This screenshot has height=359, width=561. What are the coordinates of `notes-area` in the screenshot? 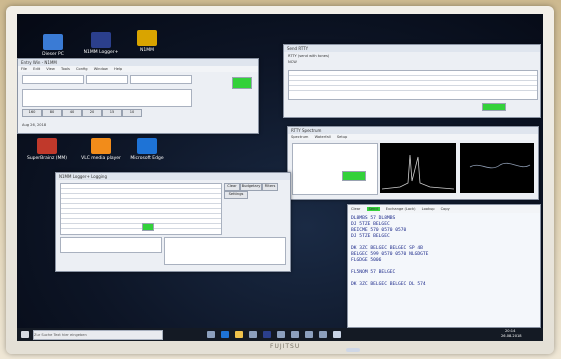 It's located at (225, 251).